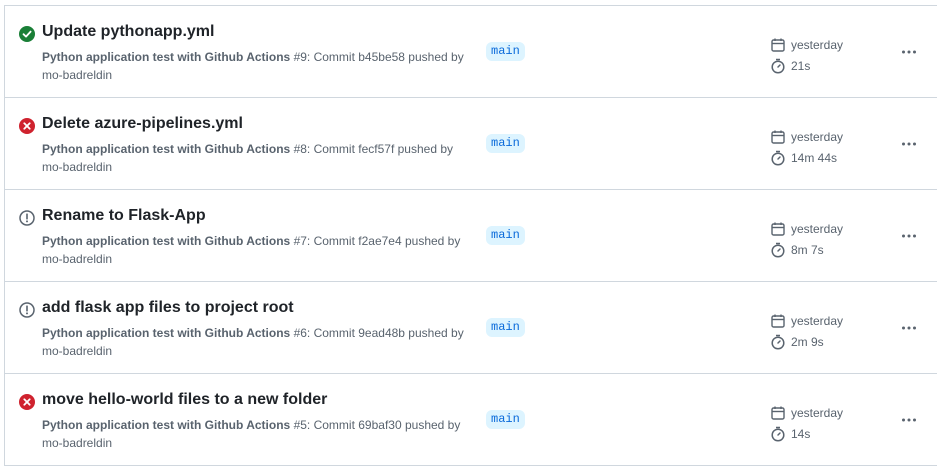 This screenshot has height=466, width=937. Describe the element at coordinates (142, 124) in the screenshot. I see `run-title-link: Delete azure-pipelines.yml` at that location.